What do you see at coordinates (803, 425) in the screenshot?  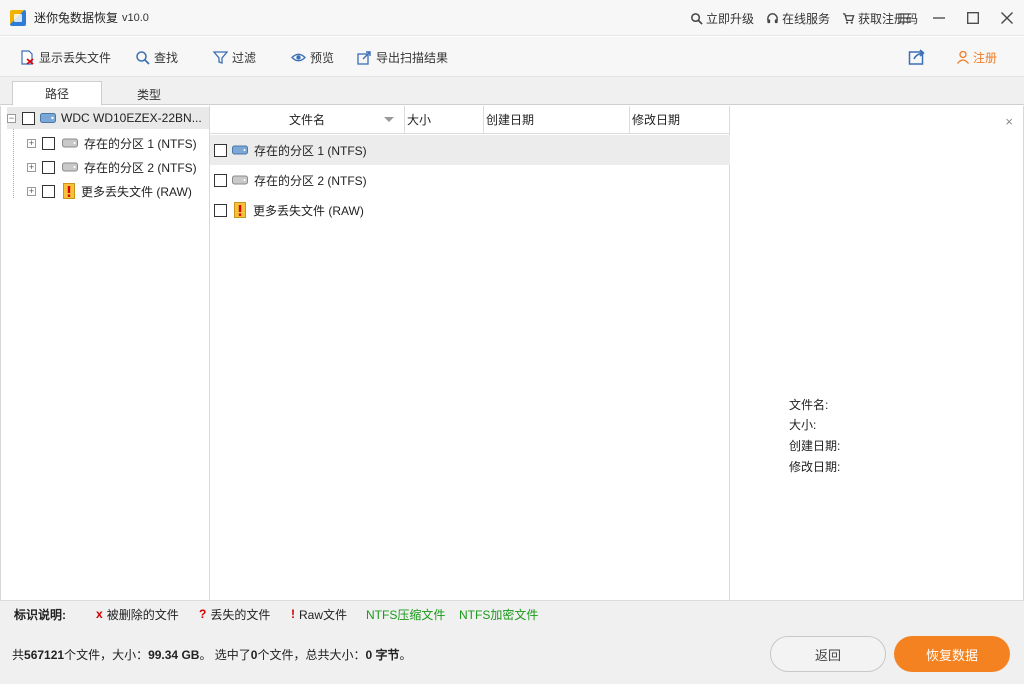 I see `preview-size-label: 大小:` at bounding box center [803, 425].